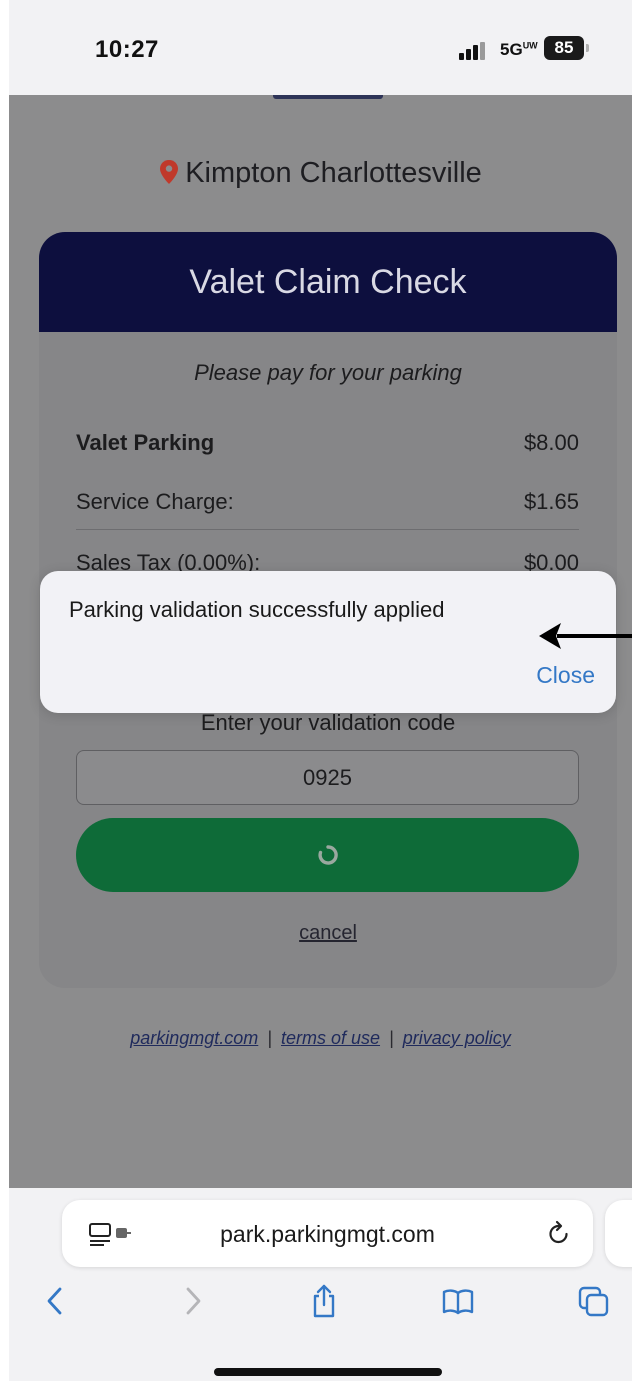  Describe the element at coordinates (145, 442) in the screenshot. I see `line-item-label: Valet Parking` at that location.